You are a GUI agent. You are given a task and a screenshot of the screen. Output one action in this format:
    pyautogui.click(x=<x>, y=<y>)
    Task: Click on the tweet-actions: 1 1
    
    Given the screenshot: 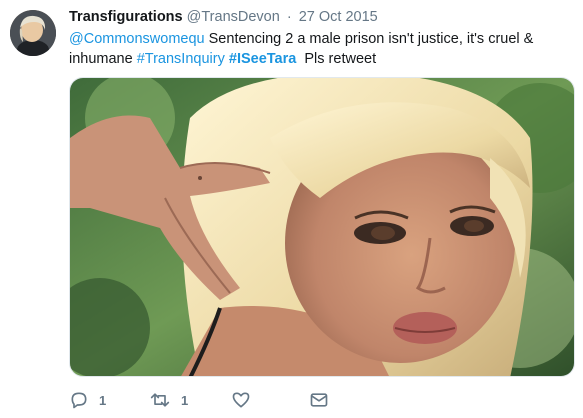 What is the action you would take?
    pyautogui.click(x=229, y=400)
    